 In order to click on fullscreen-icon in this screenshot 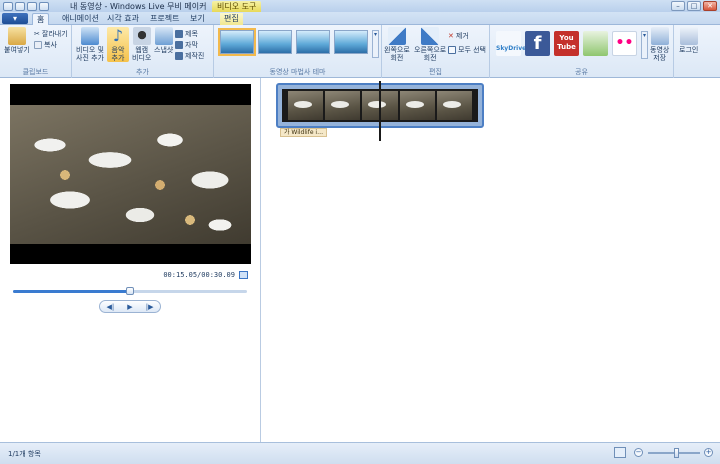, I will do `click(243, 275)`.